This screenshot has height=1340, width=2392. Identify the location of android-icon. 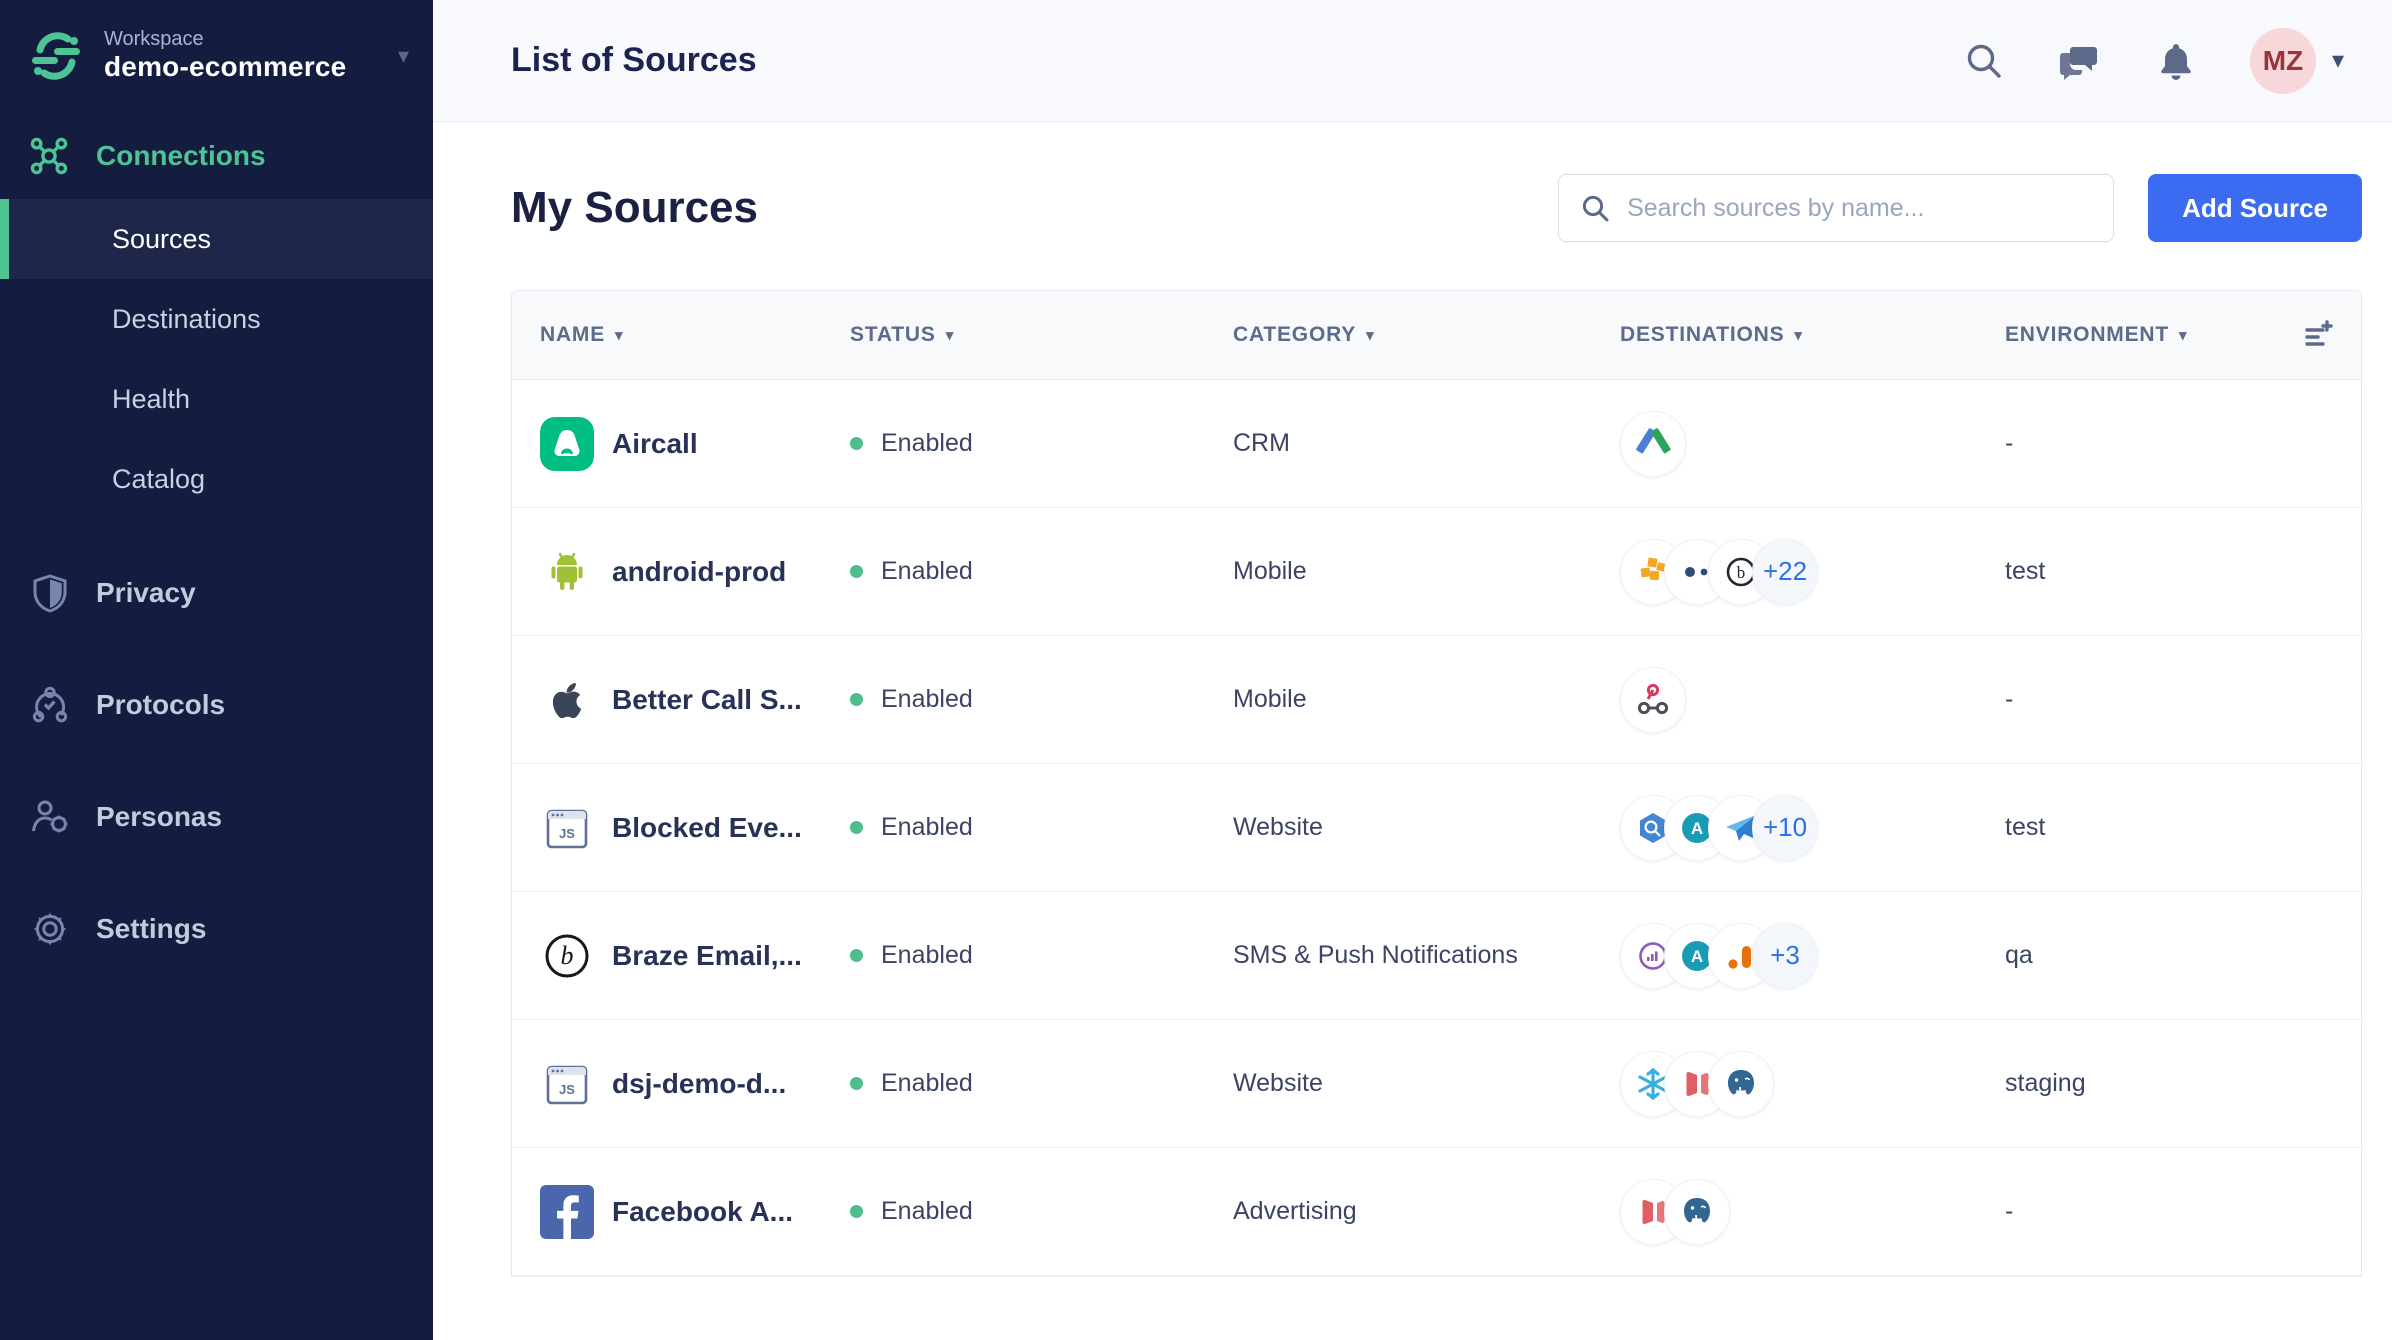
(567, 572).